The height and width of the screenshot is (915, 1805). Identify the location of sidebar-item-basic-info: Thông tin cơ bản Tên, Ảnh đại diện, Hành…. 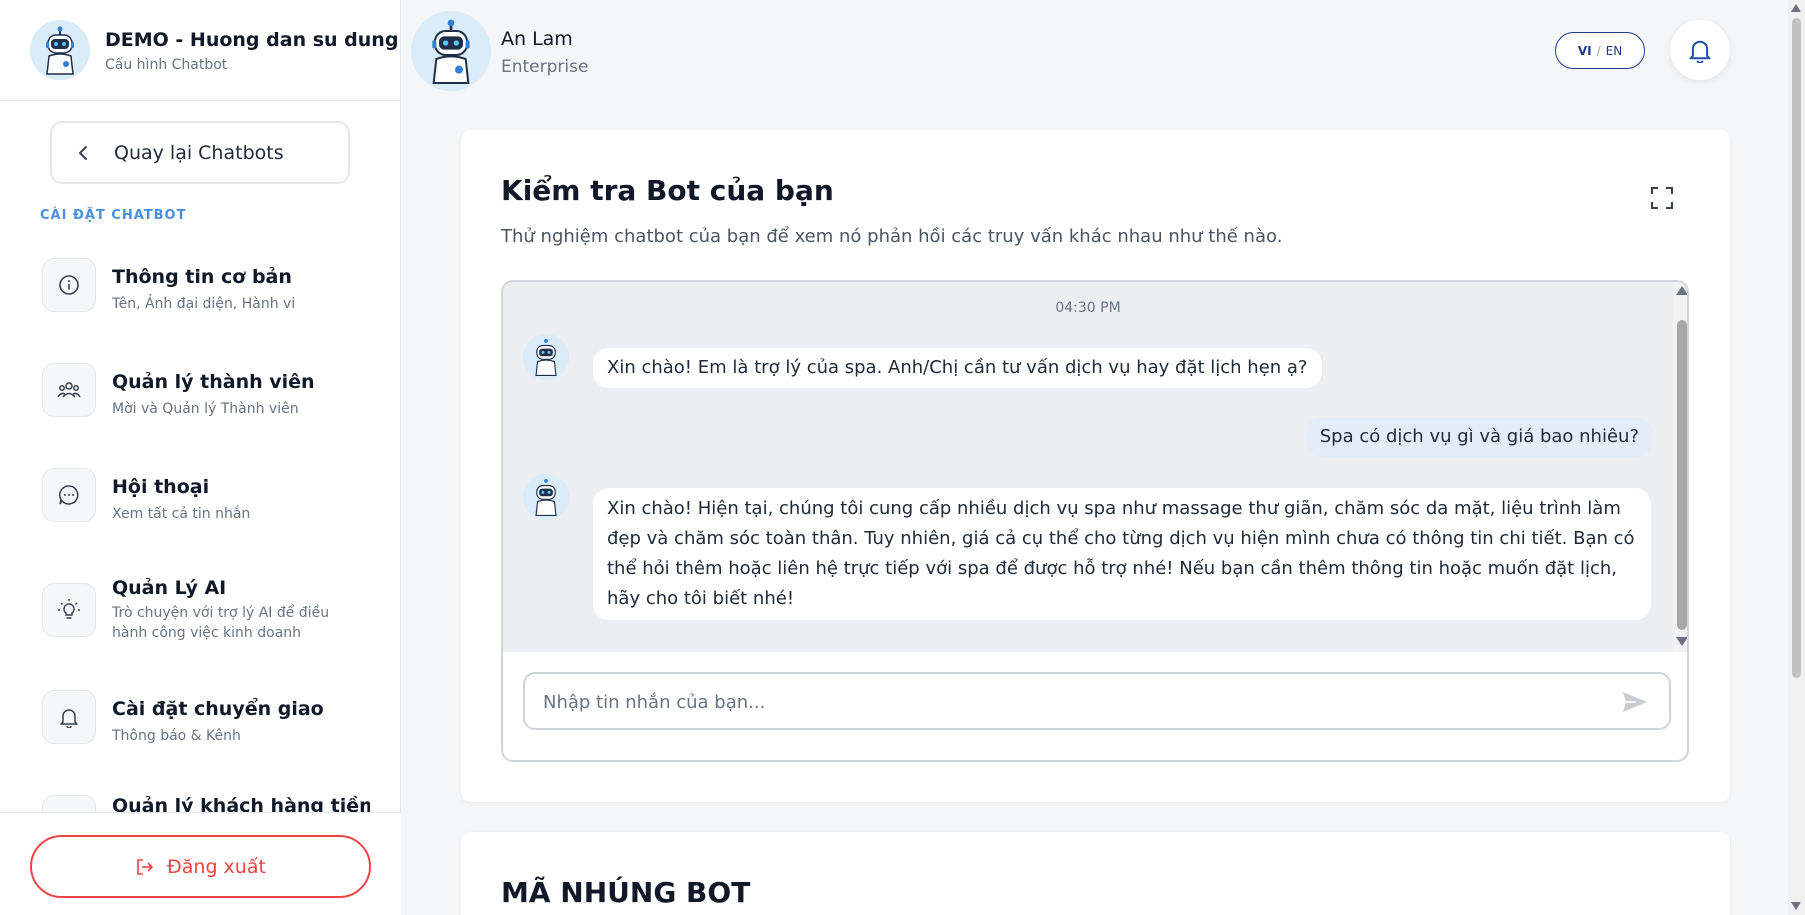
(205, 288).